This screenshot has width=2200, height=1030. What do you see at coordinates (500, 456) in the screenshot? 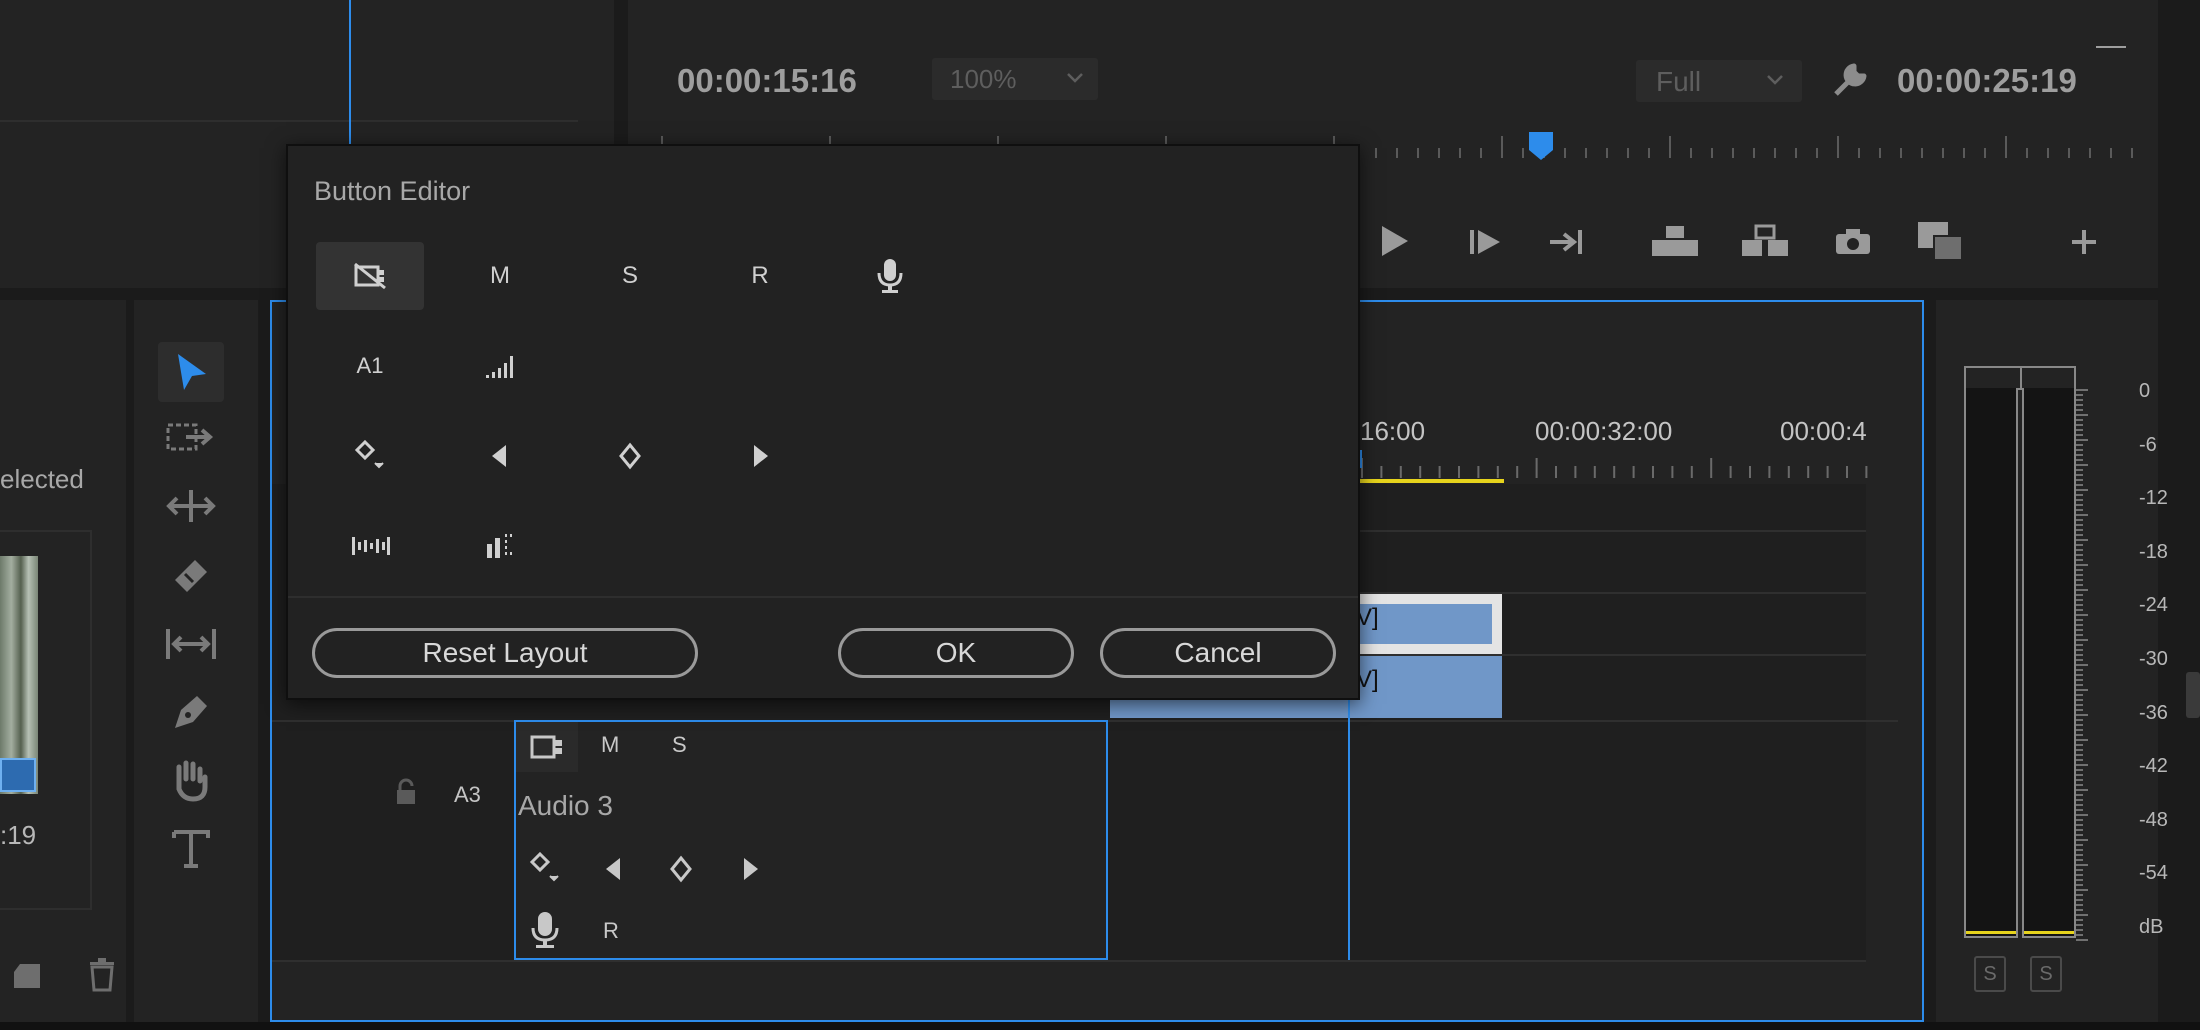
I see `previous-keyframe-button` at bounding box center [500, 456].